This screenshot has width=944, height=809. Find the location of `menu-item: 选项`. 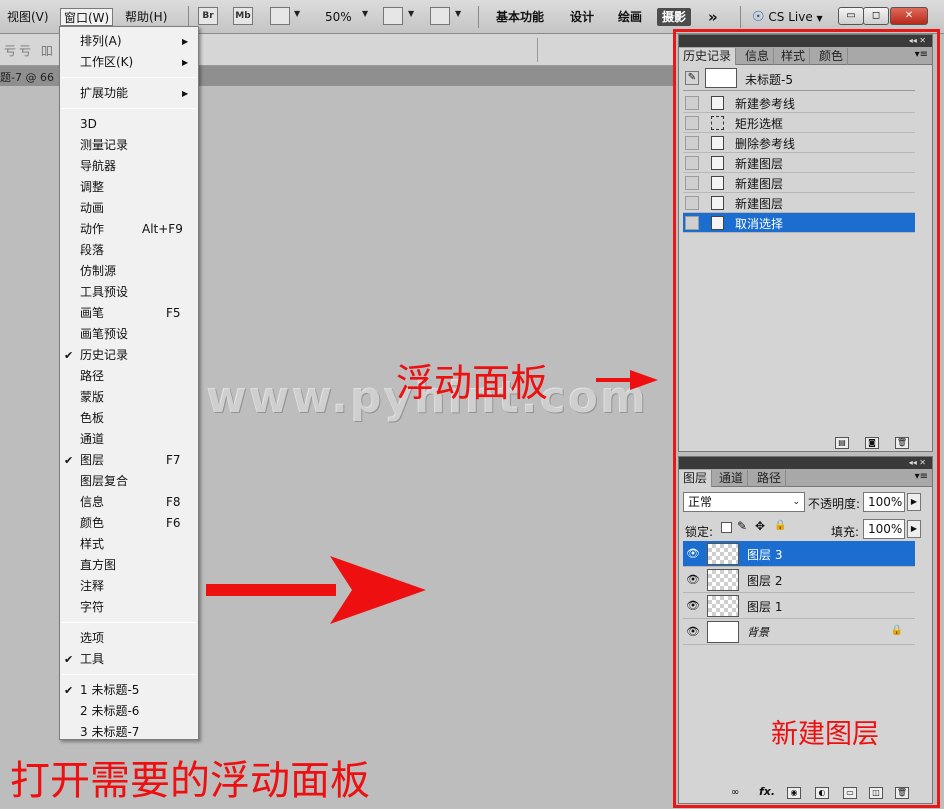

menu-item: 选项 is located at coordinates (129, 638).